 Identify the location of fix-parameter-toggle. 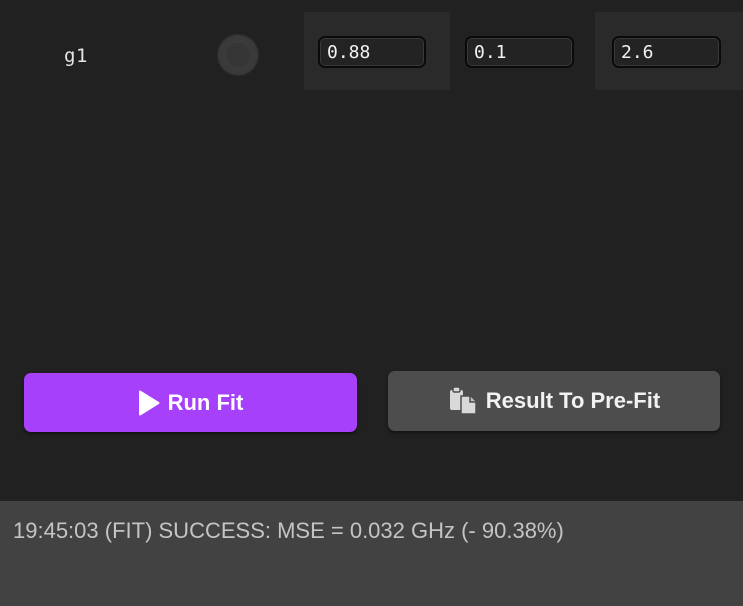
(238, 55).